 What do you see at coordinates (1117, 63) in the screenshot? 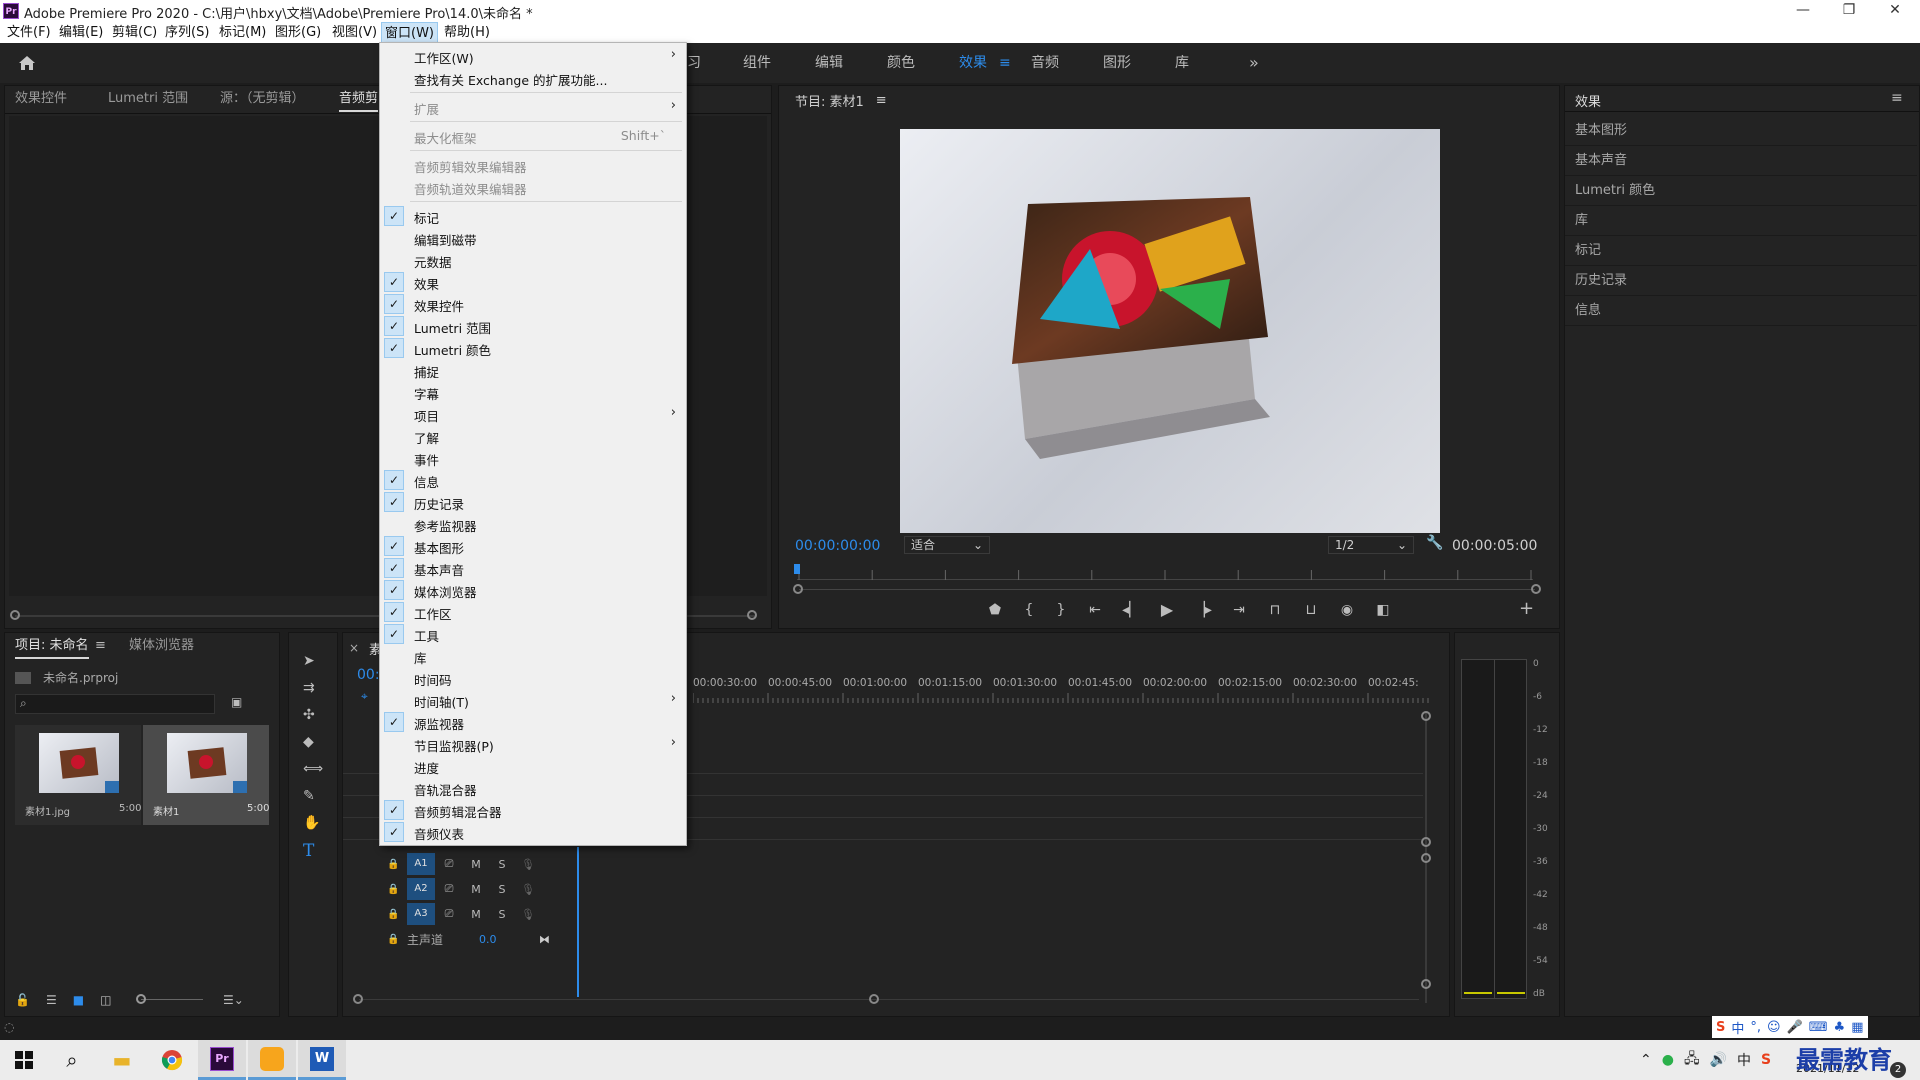
I see `workspace-tab-graphics: 图形` at bounding box center [1117, 63].